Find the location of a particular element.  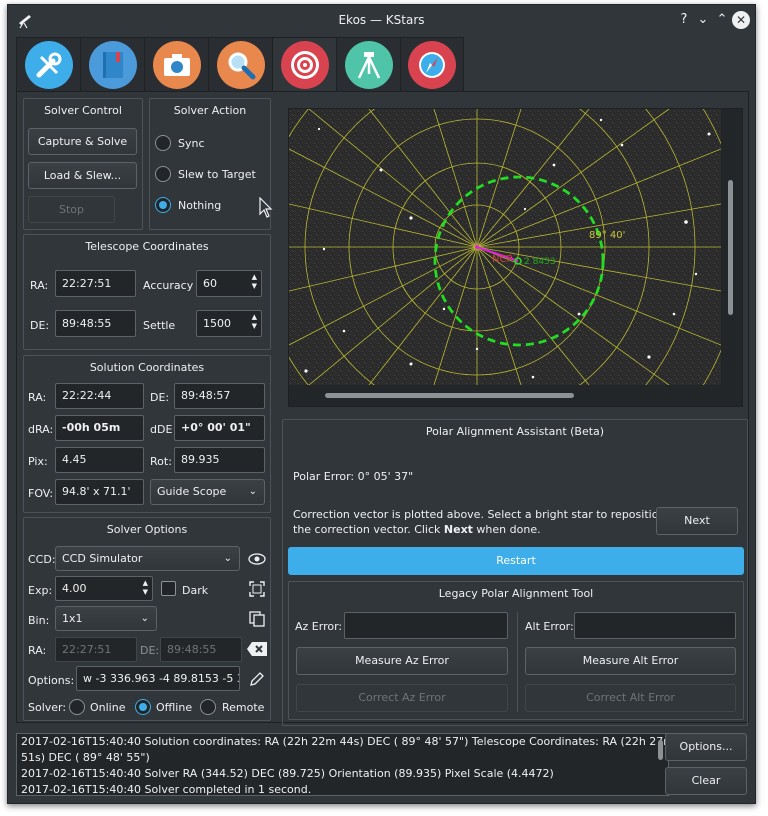

alt-error-label: Alt Error: is located at coordinates (549, 626).